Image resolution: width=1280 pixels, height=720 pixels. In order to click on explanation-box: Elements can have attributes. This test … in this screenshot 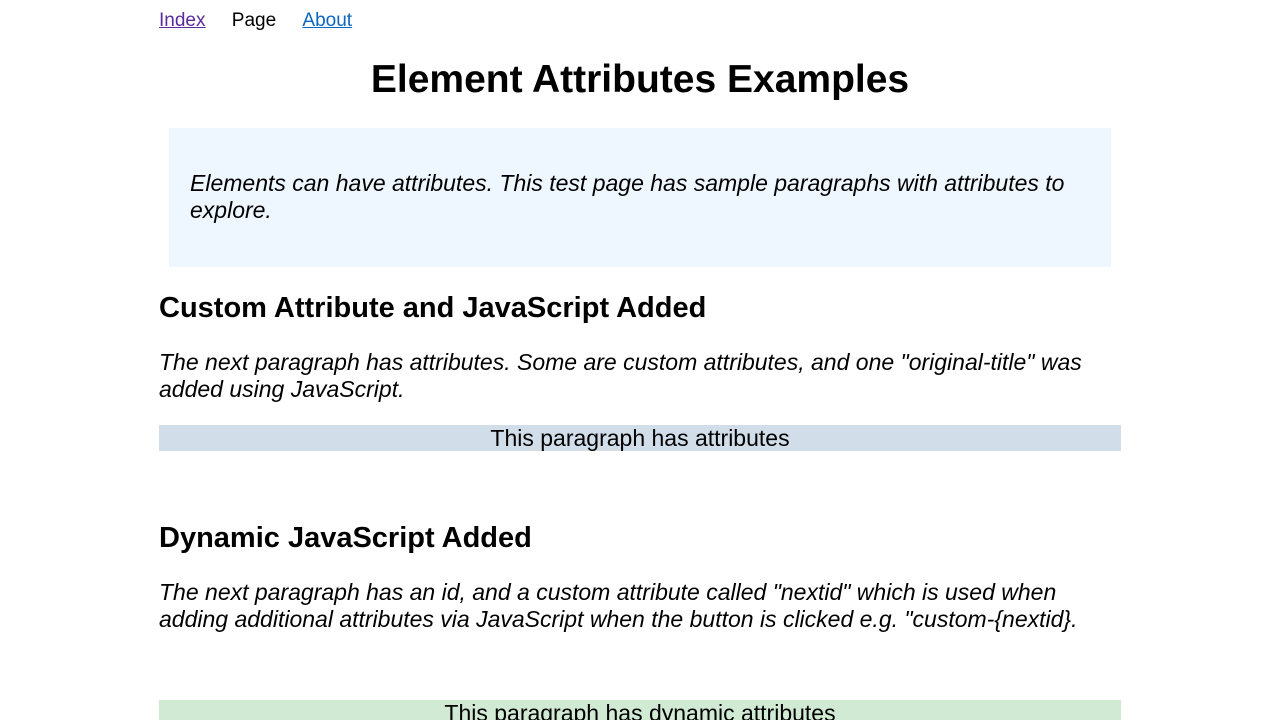, I will do `click(640, 197)`.